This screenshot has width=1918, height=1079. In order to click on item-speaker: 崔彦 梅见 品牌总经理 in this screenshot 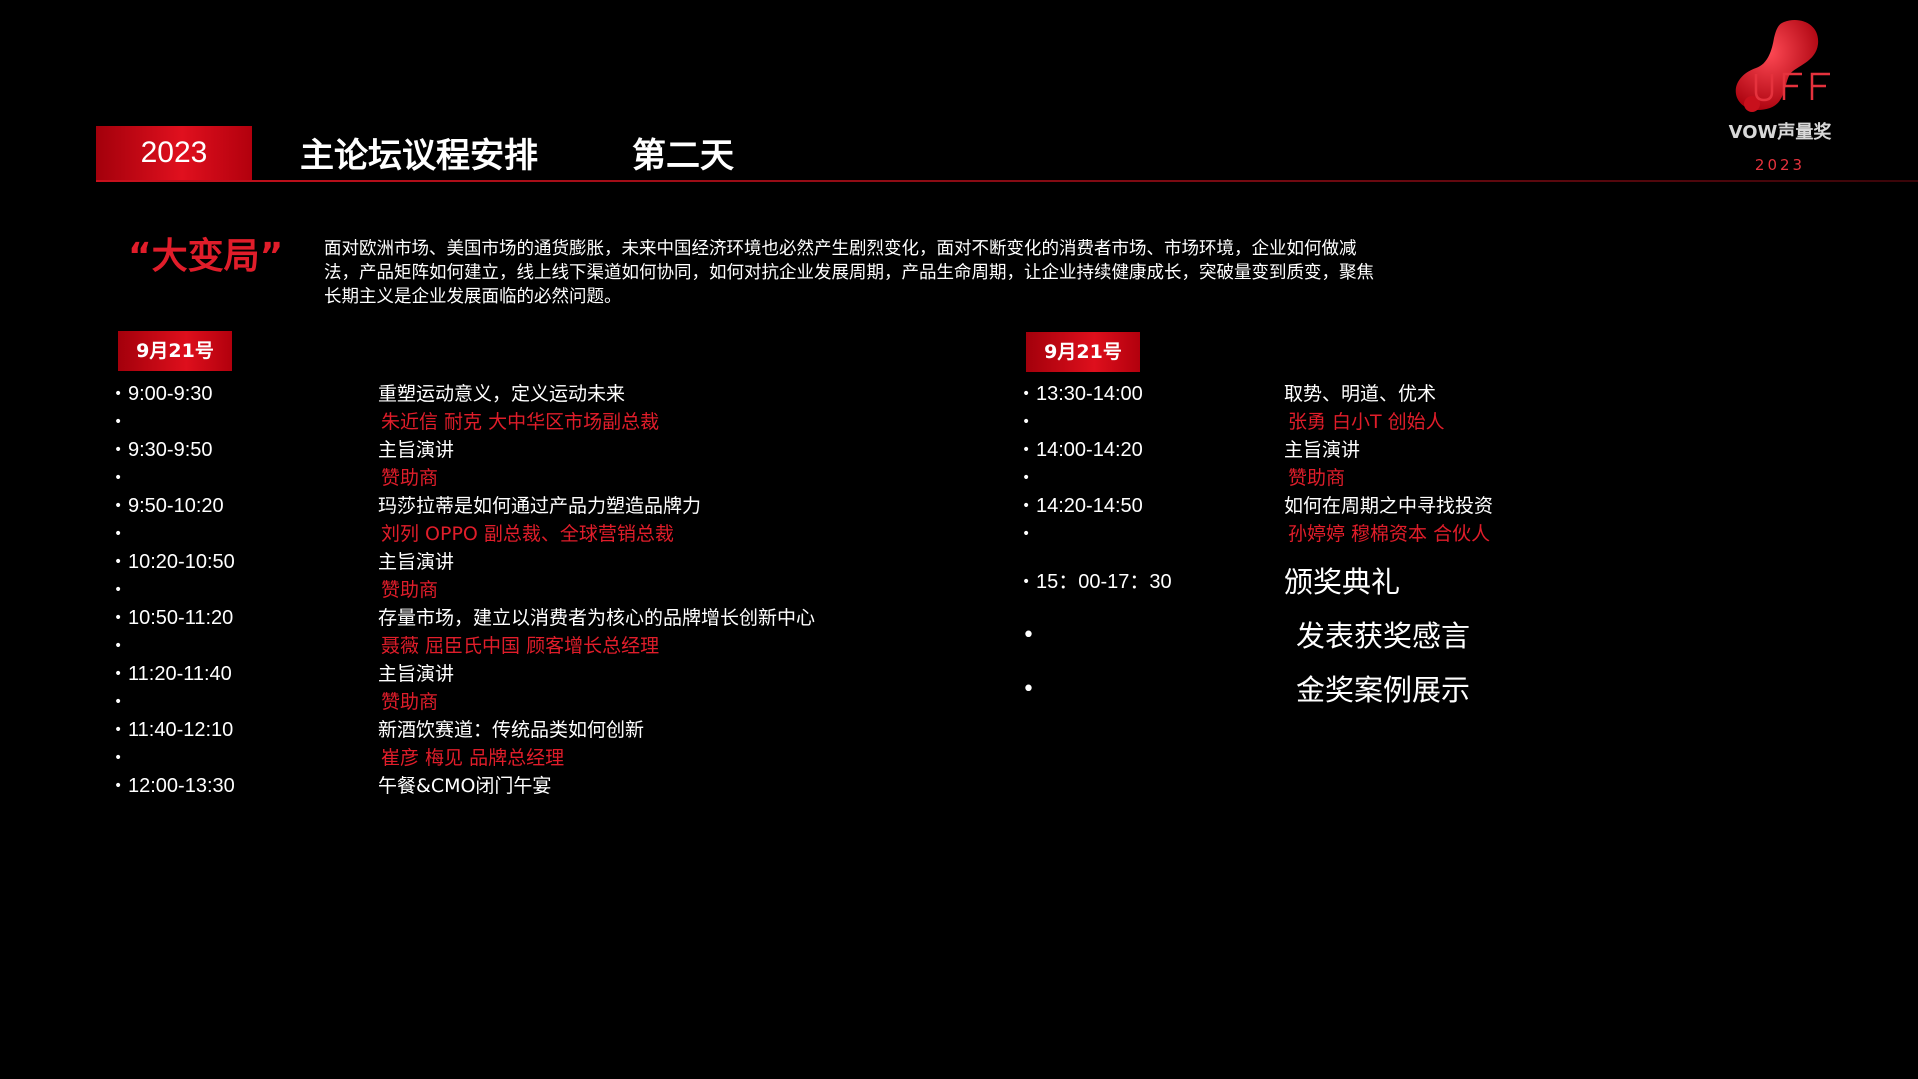, I will do `click(473, 758)`.